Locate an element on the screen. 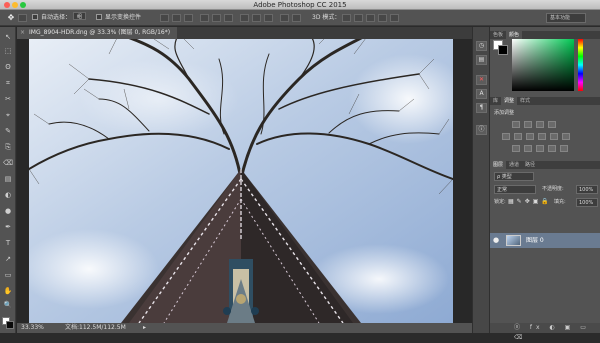 The image size is (600, 343). 3d-scale-button is located at coordinates (394, 18).